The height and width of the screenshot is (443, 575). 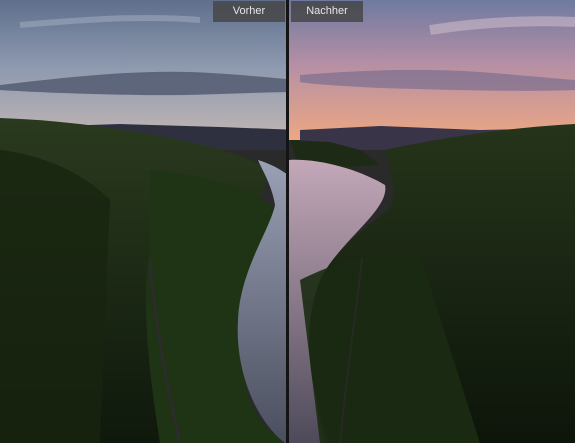 I want to click on before-label: Vorher, so click(x=249, y=11).